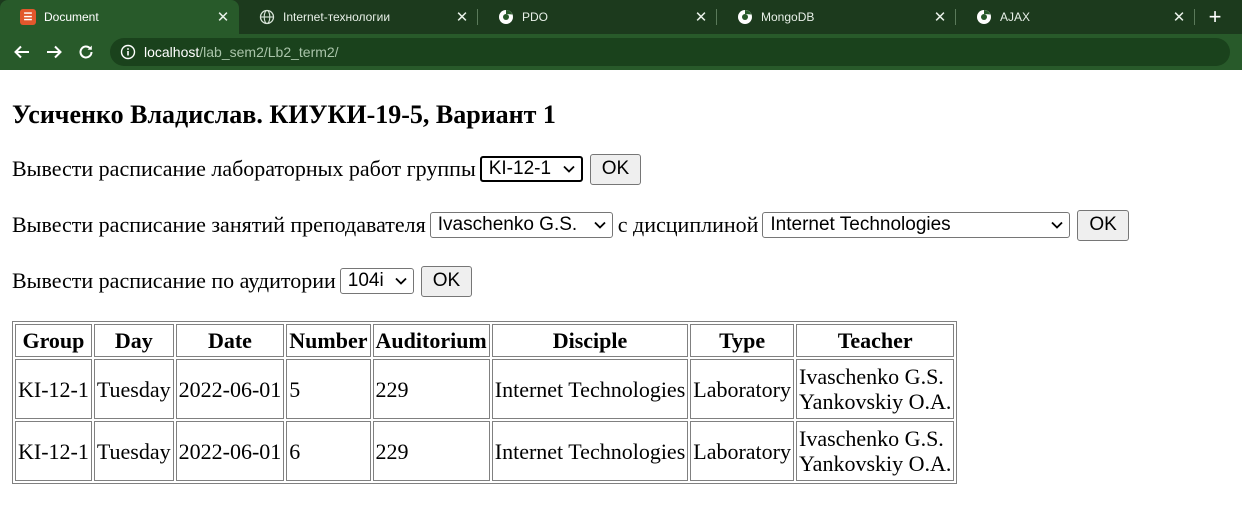 Image resolution: width=1242 pixels, height=532 pixels. What do you see at coordinates (597, 17) in the screenshot?
I see `tab-pdo: PDO ✕` at bounding box center [597, 17].